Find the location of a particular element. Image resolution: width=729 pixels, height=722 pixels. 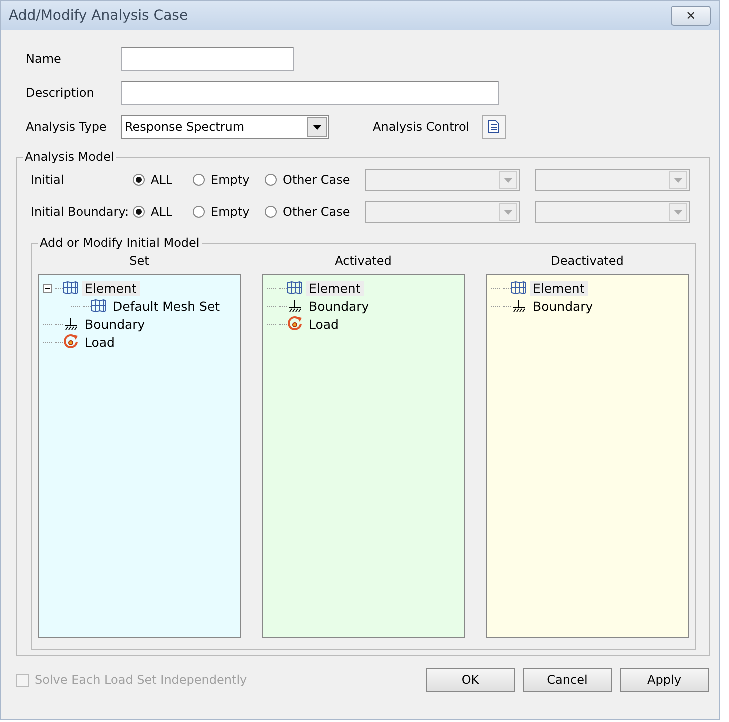

dialog-button: Cancel is located at coordinates (567, 680).